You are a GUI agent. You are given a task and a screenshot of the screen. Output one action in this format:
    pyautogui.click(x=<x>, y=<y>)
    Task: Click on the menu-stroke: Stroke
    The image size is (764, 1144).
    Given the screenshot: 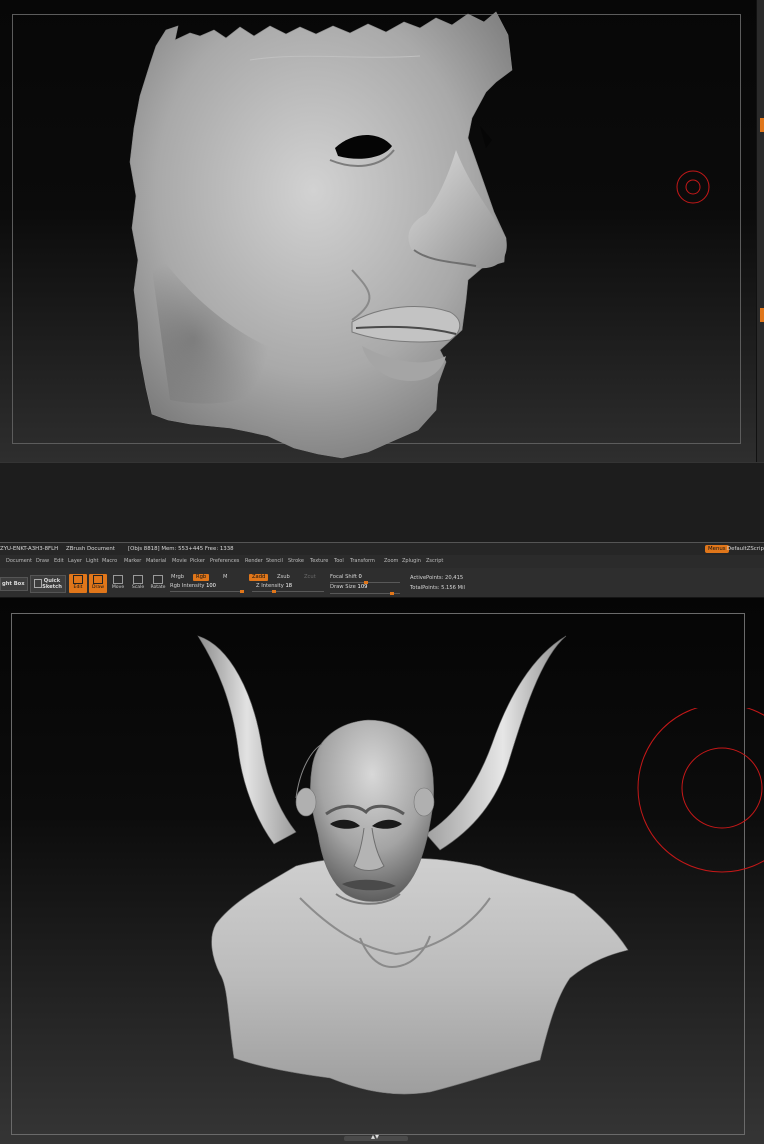 What is the action you would take?
    pyautogui.click(x=296, y=561)
    